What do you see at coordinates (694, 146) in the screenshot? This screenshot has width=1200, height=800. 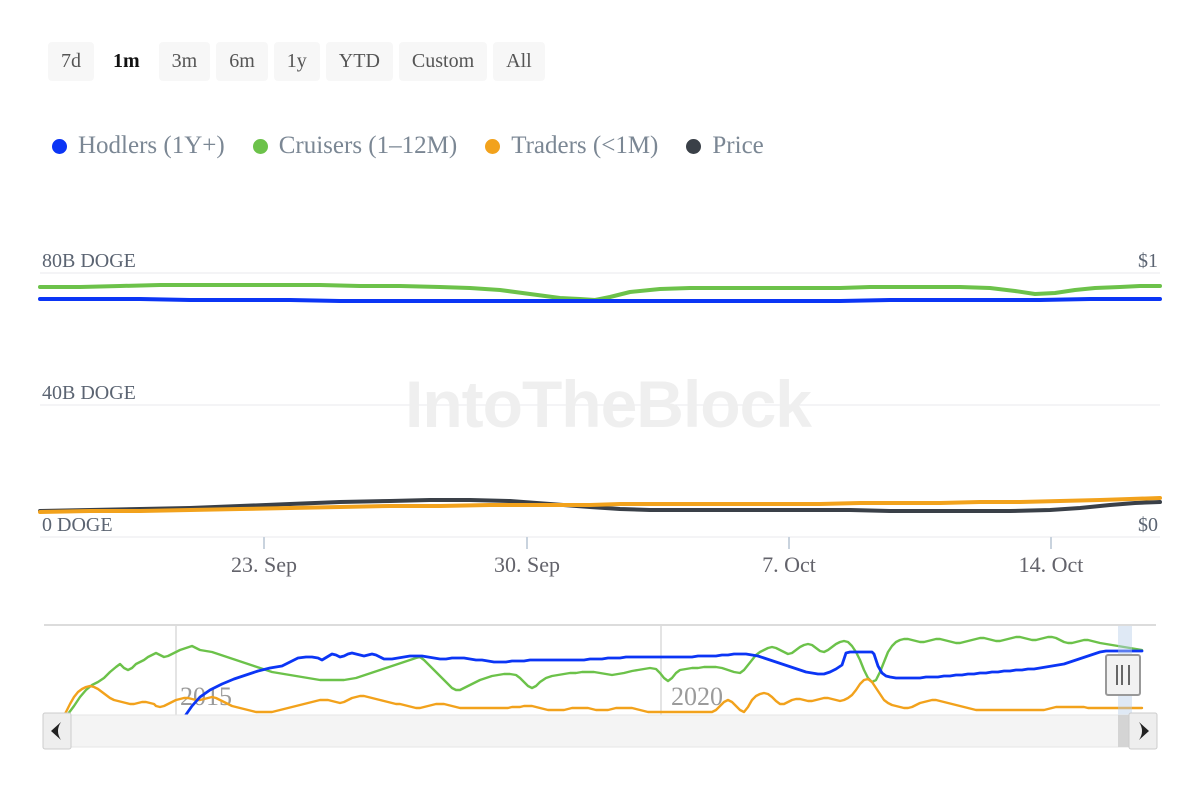 I see `legend-dot-price-icon` at bounding box center [694, 146].